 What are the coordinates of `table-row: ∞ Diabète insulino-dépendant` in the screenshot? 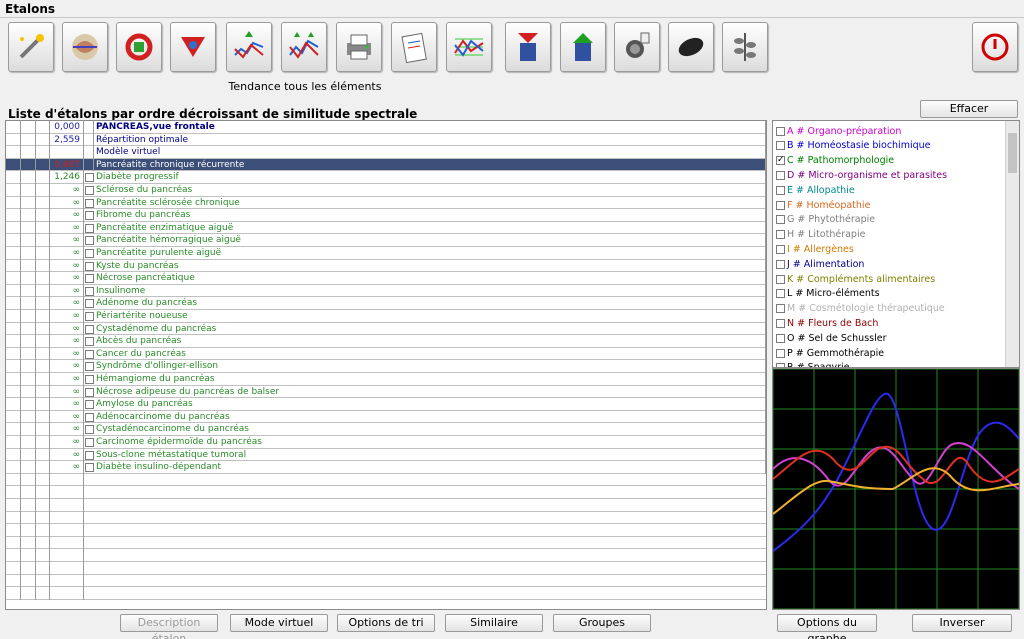 It's located at (386, 467).